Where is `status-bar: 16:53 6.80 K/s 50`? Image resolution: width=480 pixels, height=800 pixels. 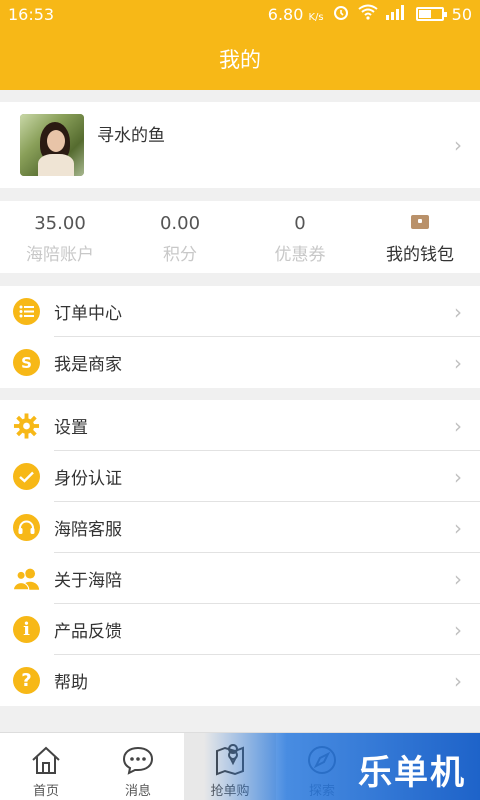 status-bar: 16:53 6.80 K/s 50 is located at coordinates (240, 14).